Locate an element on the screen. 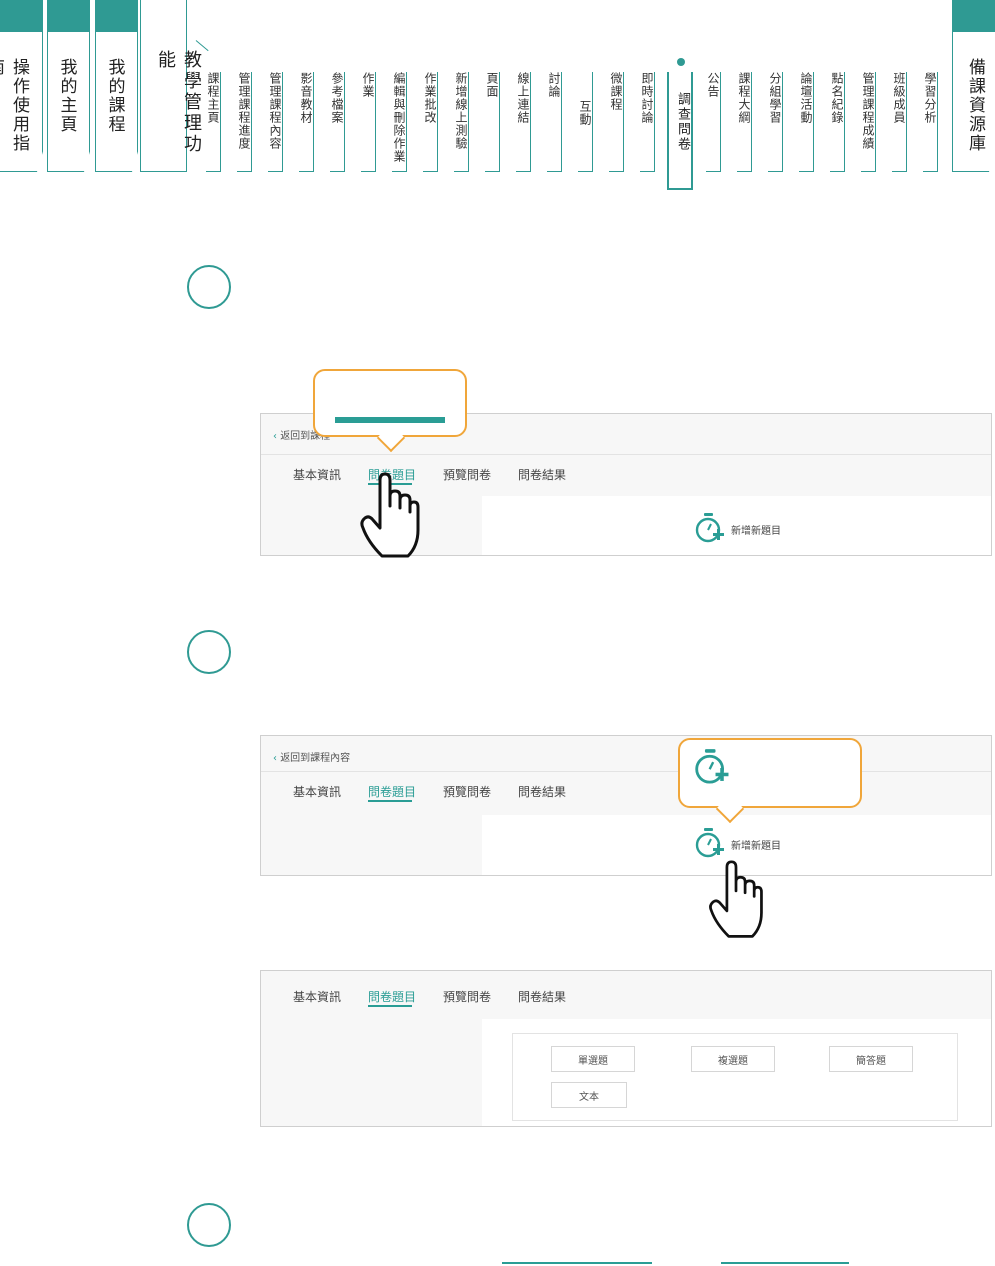 The width and height of the screenshot is (995, 1266). content-area: 新增新題目 is located at coordinates (736, 525).